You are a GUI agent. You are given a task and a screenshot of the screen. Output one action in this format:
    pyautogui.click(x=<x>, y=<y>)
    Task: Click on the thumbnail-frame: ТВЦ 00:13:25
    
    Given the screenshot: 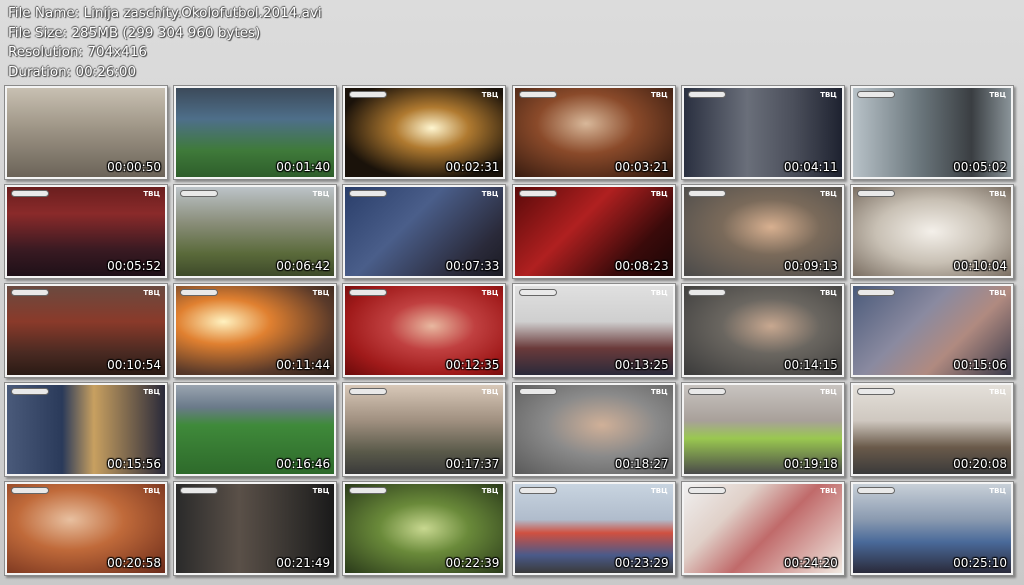 What is the action you would take?
    pyautogui.click(x=593, y=330)
    